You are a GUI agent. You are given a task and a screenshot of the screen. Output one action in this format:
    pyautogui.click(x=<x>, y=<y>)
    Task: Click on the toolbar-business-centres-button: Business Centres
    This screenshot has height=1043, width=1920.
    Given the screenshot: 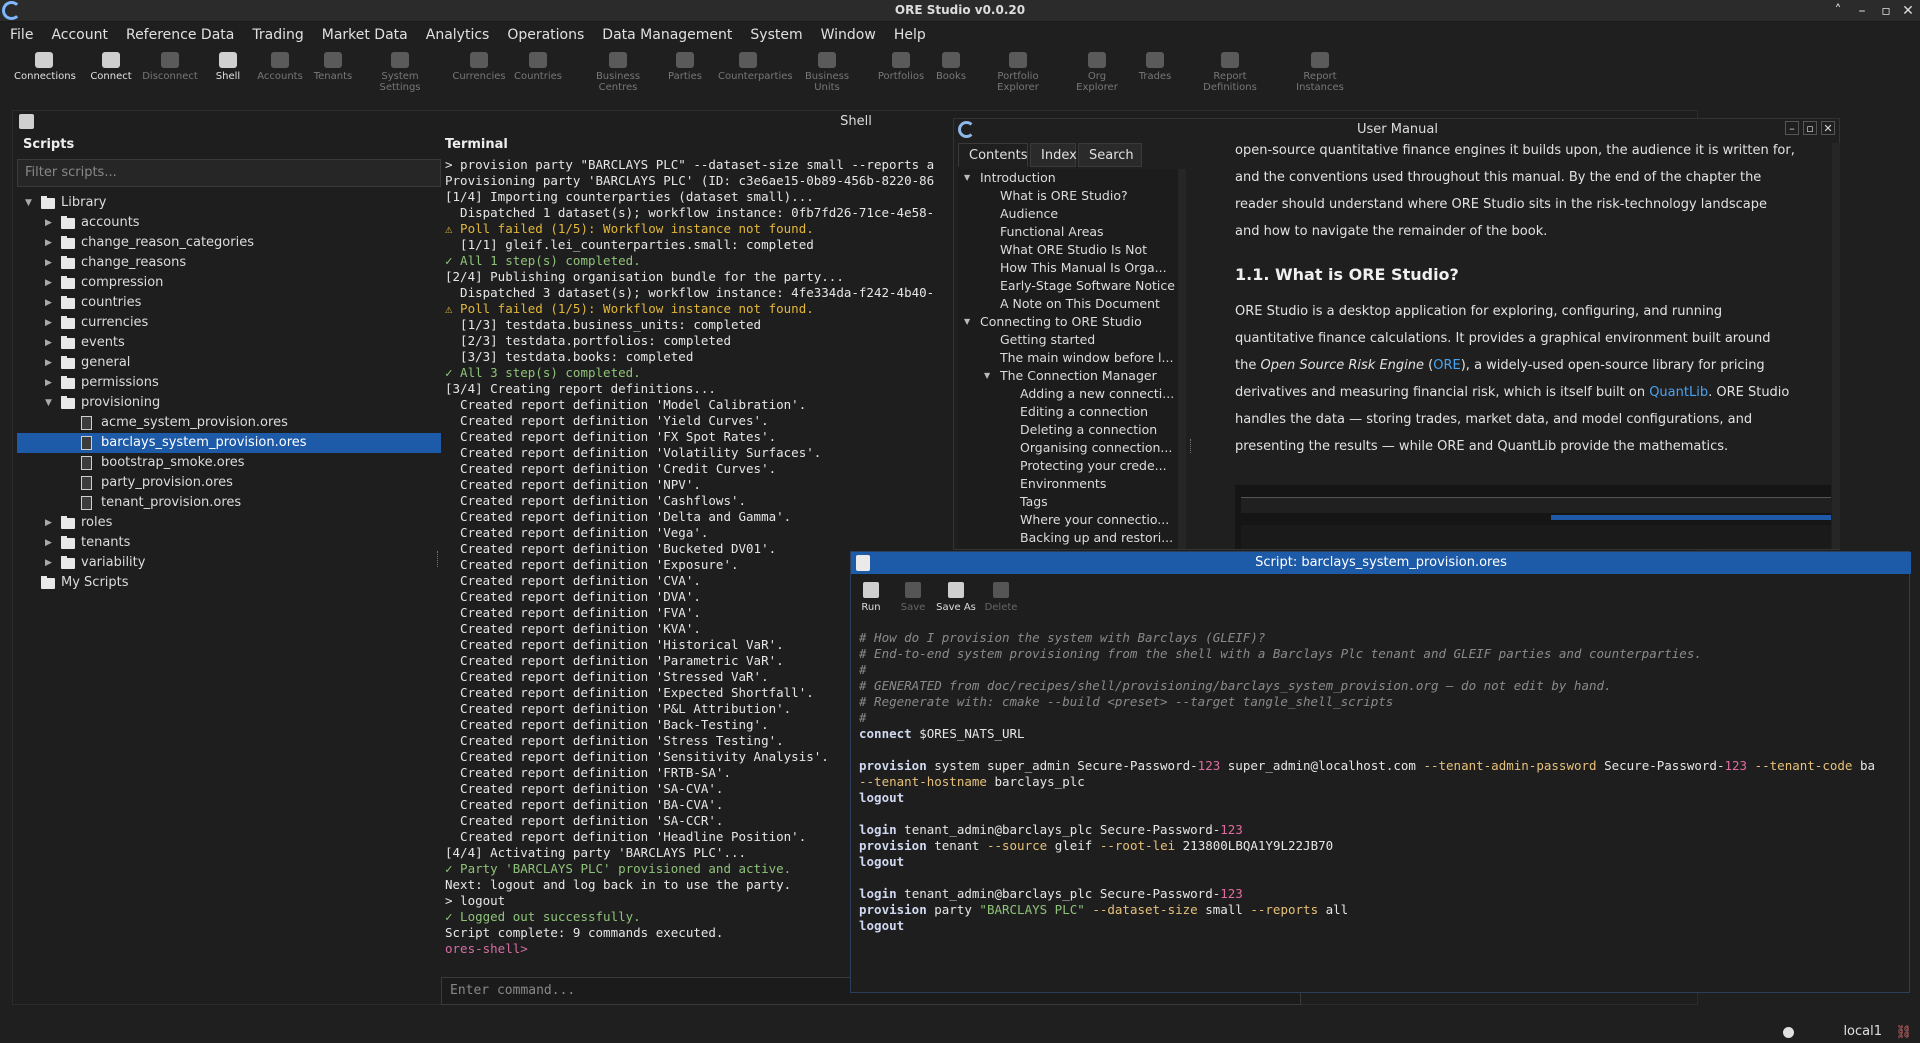 What is the action you would take?
    pyautogui.click(x=618, y=72)
    